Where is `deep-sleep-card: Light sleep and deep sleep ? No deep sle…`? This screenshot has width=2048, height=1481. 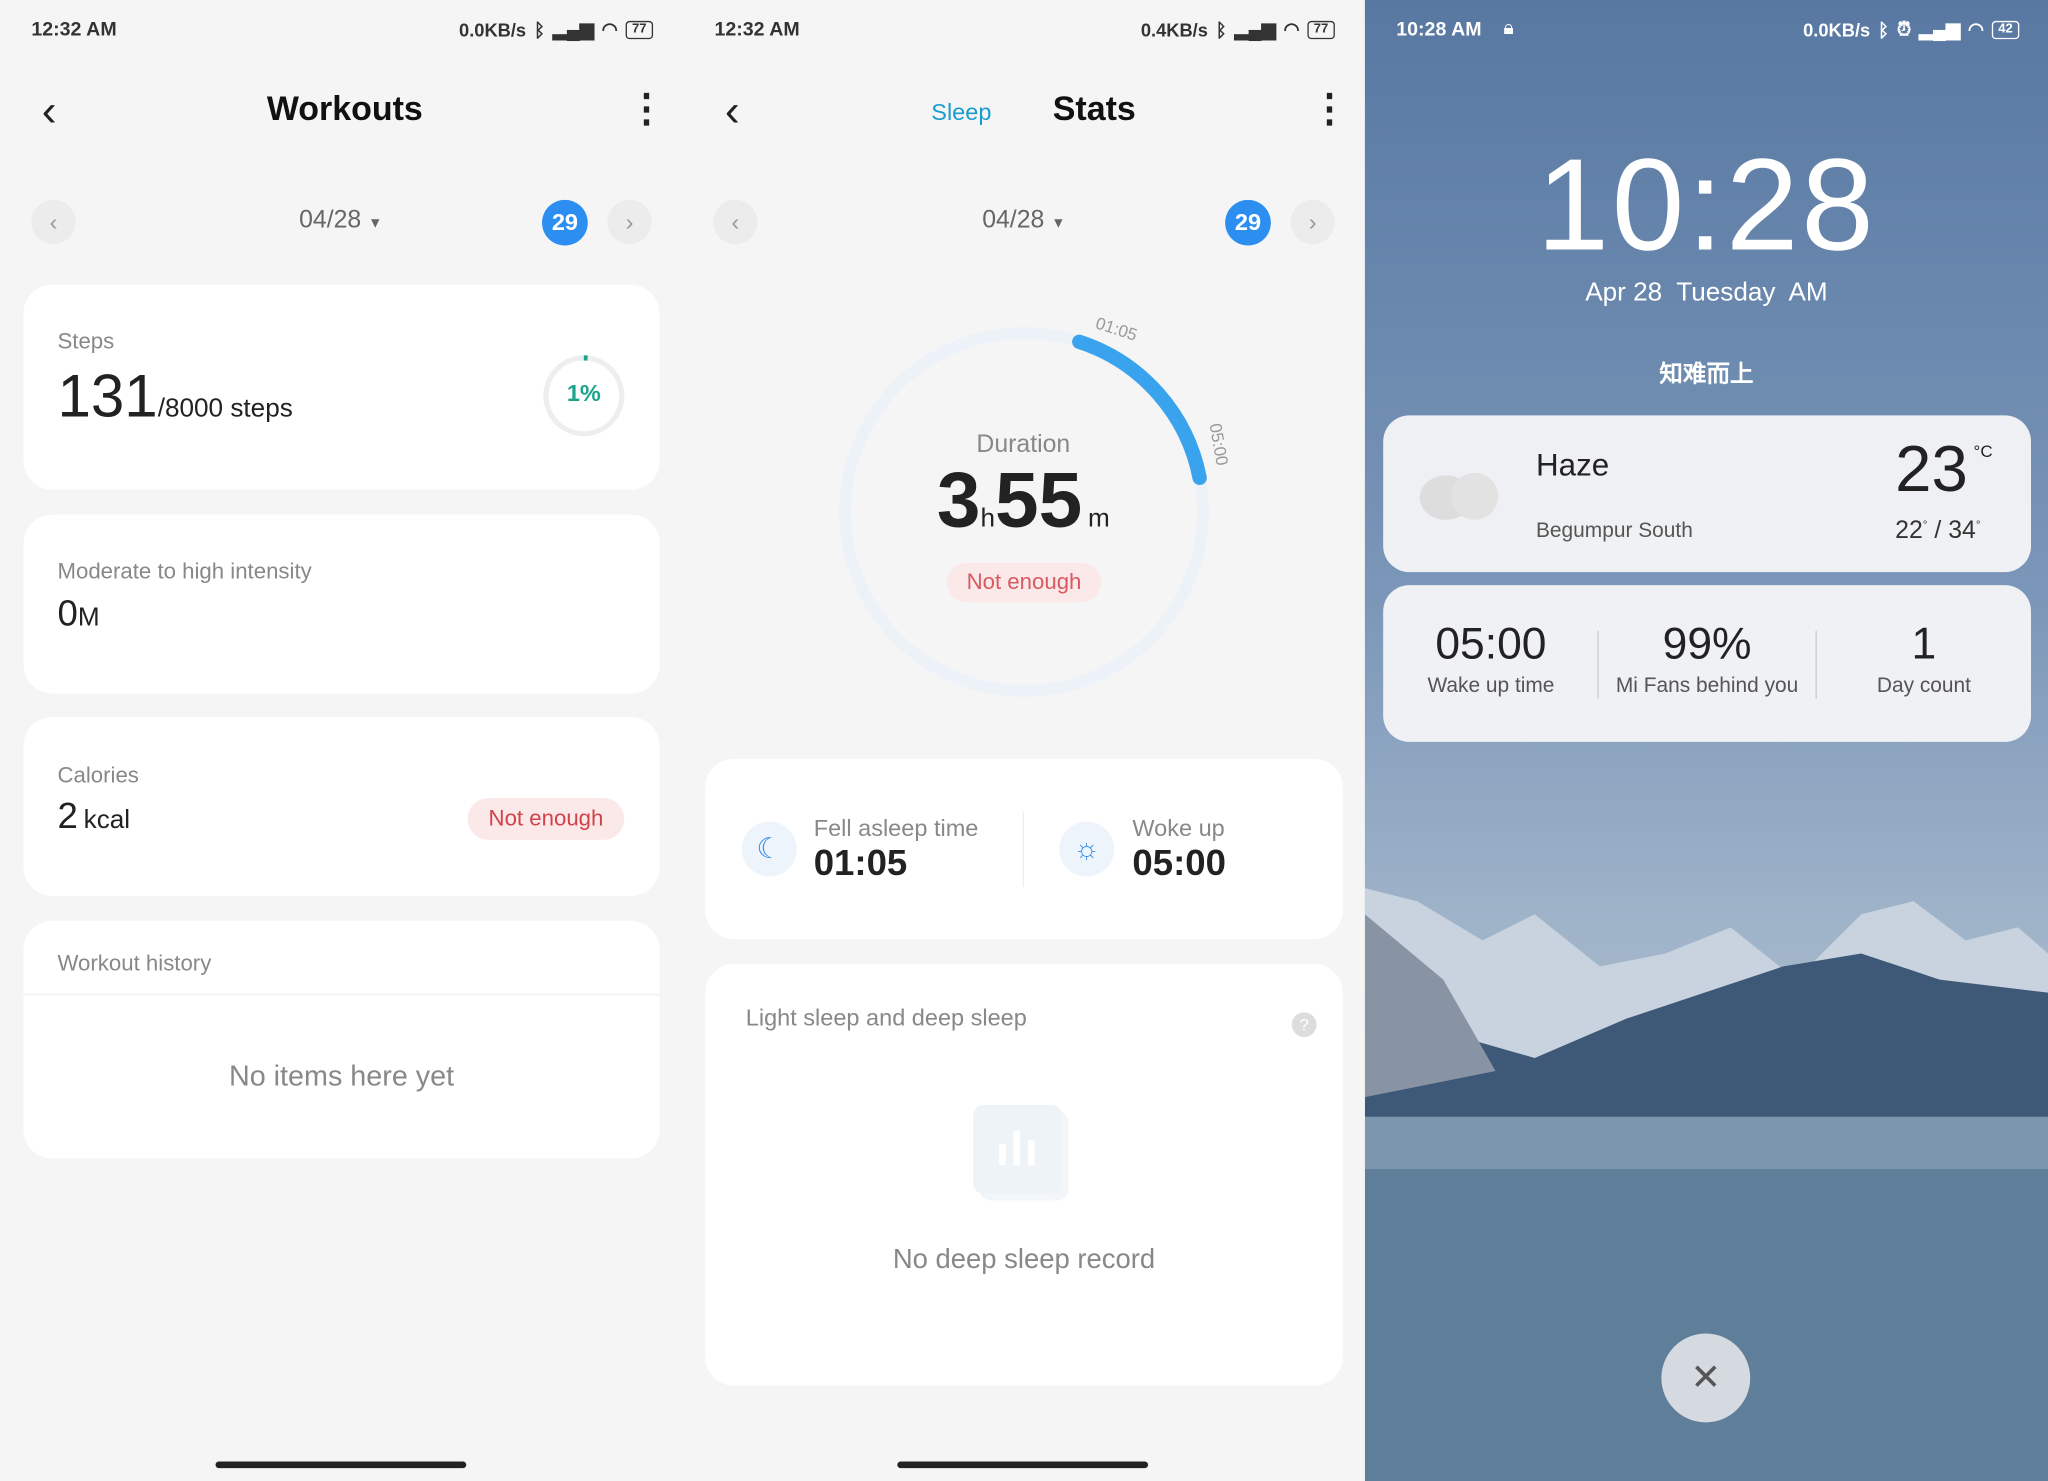 deep-sleep-card: Light sleep and deep sleep ? No deep sle… is located at coordinates (1024, 1174).